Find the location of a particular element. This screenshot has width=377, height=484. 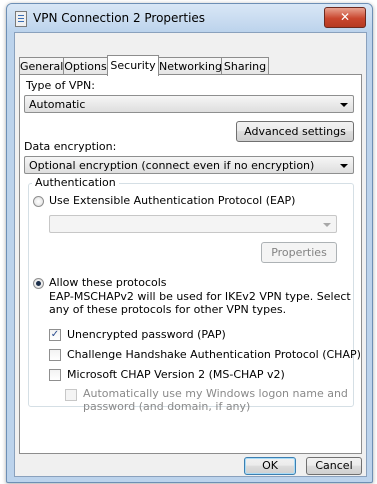

close-button: ✕ is located at coordinates (345, 17).